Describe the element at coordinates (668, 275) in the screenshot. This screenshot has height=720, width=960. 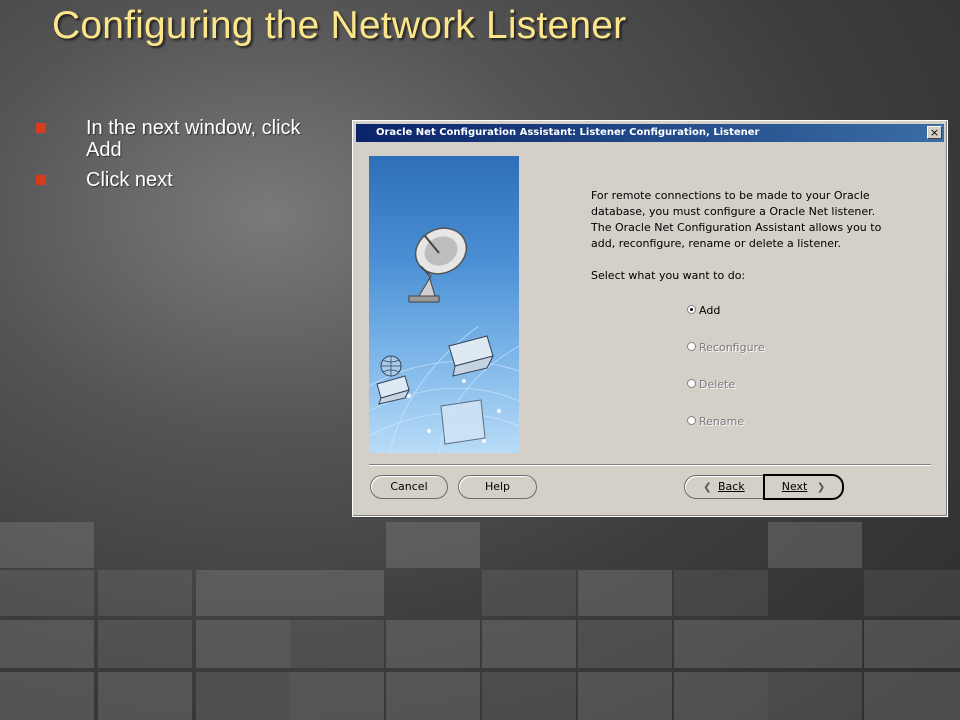
I see `prompt-text: Select what you want to do:` at that location.